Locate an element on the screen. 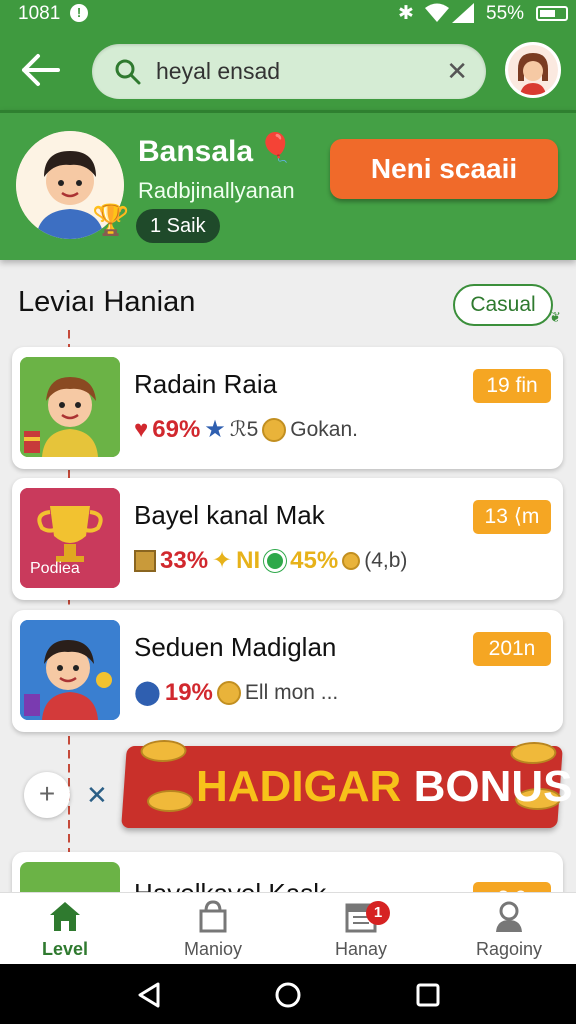 The width and height of the screenshot is (576, 1024). location-pin-icon: ⬤ is located at coordinates (147, 692).